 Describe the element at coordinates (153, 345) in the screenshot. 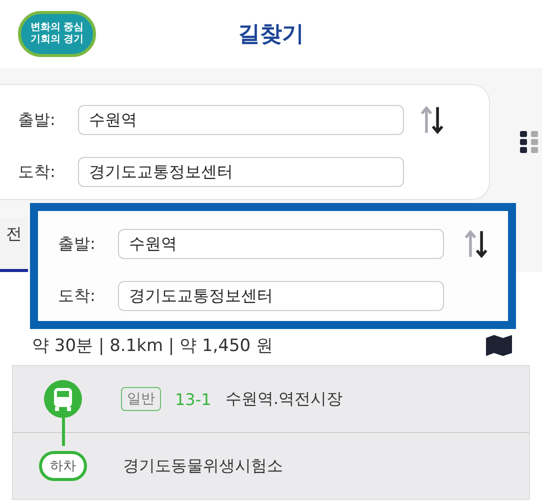

I see `route-summary: 약 30분 | 8.1km | 약 1,450 원` at that location.